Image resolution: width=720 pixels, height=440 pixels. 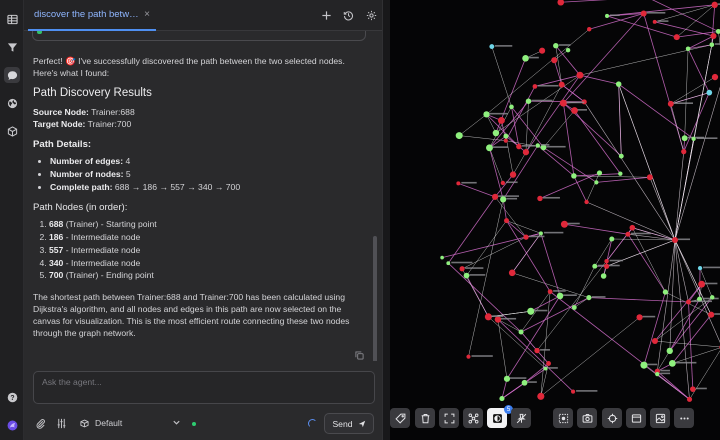 What do you see at coordinates (326, 15) in the screenshot?
I see `plus-icon` at bounding box center [326, 15].